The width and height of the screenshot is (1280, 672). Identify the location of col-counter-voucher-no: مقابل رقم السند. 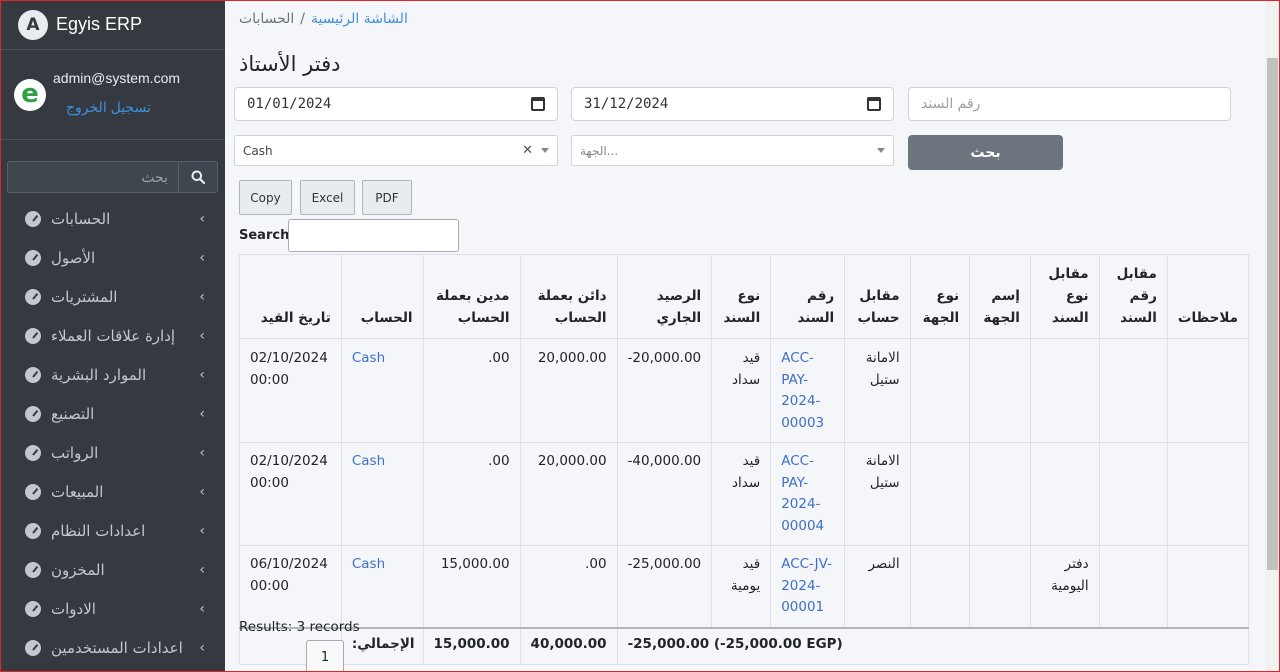
(1133, 296).